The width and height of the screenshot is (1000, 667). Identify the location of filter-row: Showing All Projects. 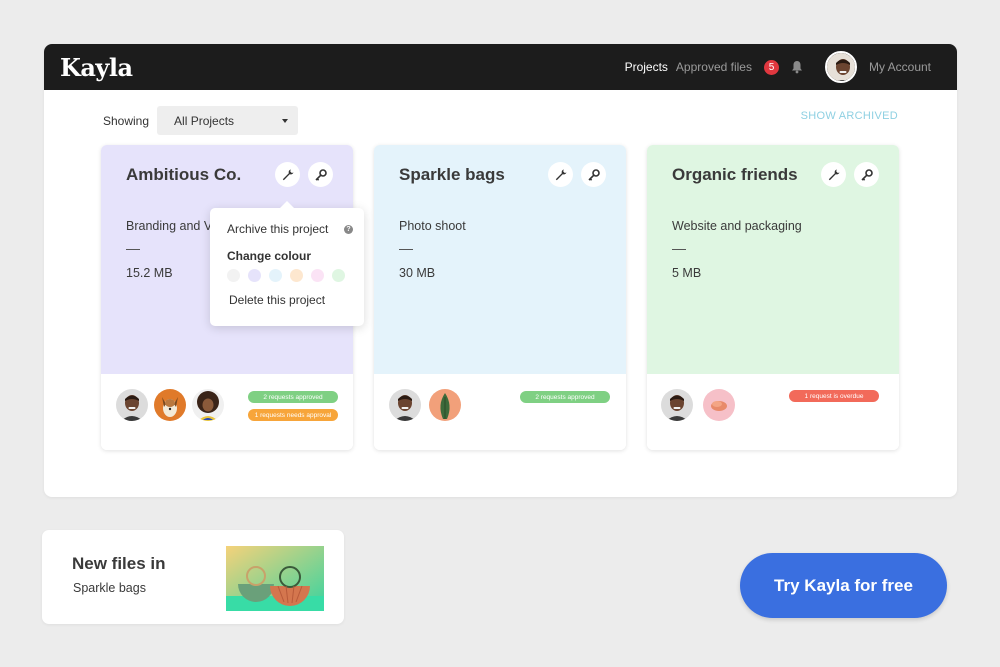
(201, 120).